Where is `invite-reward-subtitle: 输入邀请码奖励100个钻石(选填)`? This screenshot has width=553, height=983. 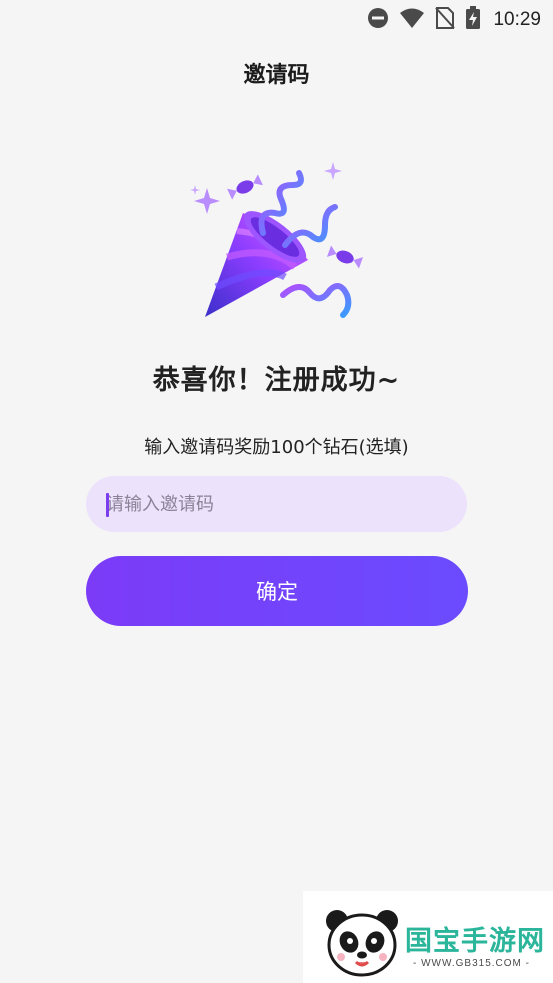
invite-reward-subtitle: 输入邀请码奖励100个钻石(选填) is located at coordinates (276, 447).